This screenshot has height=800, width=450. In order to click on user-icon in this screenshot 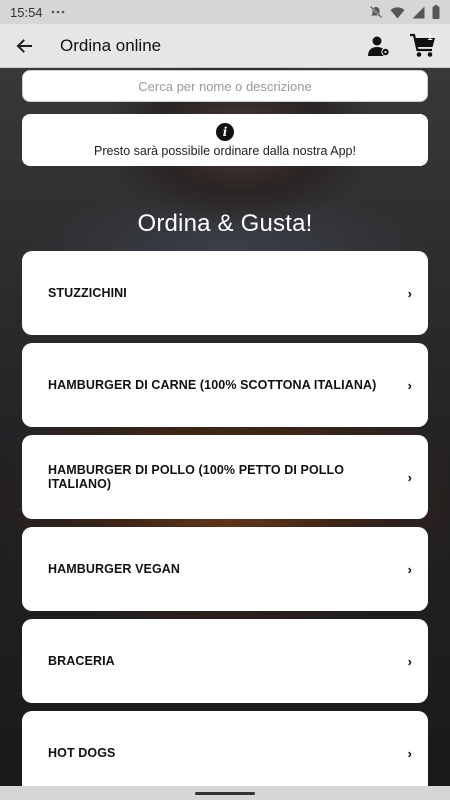, I will do `click(379, 46)`.